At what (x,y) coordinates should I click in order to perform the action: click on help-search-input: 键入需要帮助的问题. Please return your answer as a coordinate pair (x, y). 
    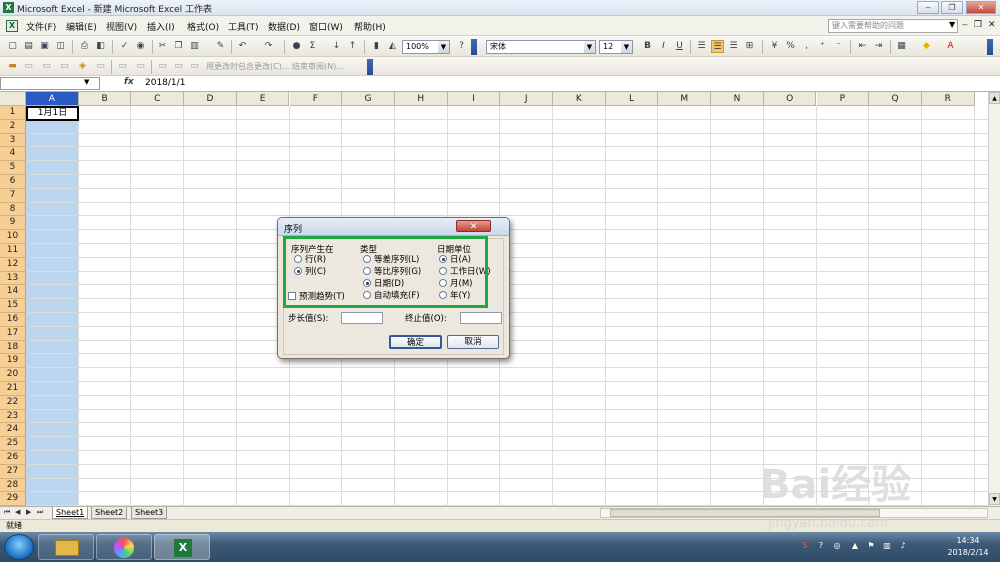
    Looking at the image, I should click on (893, 26).